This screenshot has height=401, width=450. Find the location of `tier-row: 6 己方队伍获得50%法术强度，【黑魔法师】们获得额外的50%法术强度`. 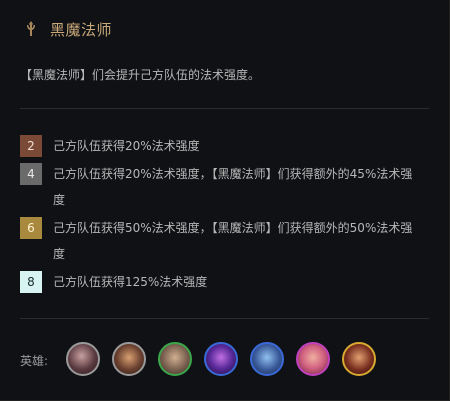

tier-row: 6 己方队伍获得50%法术强度，【黑魔法师】们获得额外的50%法术强度 is located at coordinates (220, 241).